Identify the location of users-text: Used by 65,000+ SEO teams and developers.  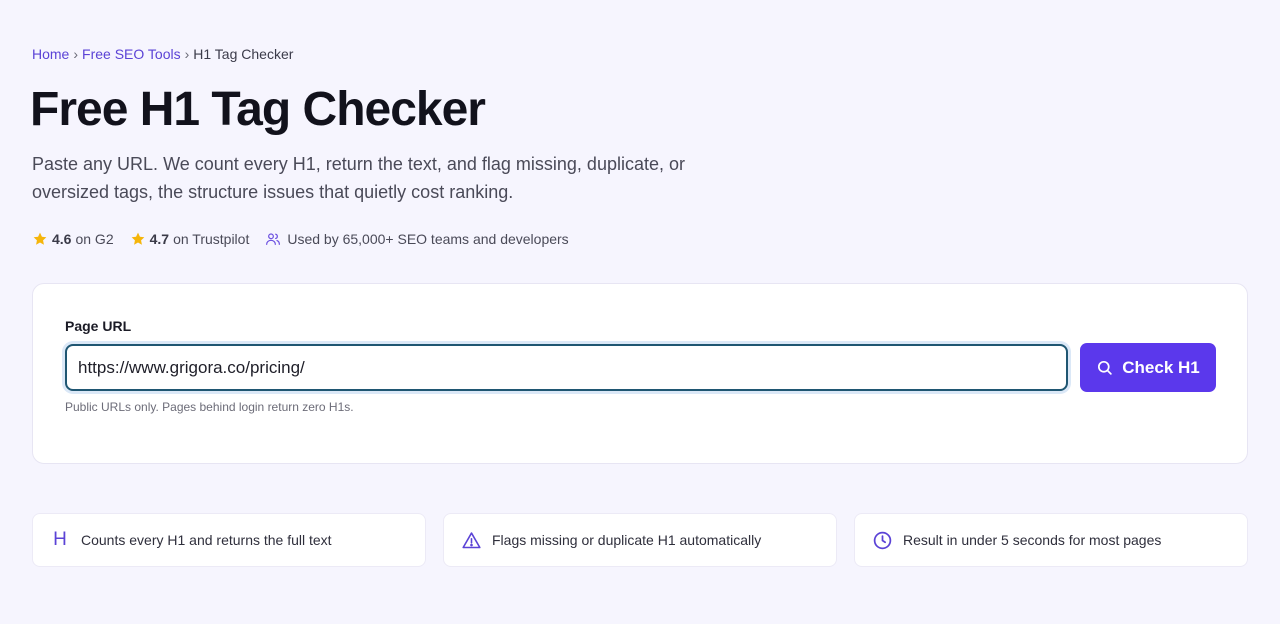
(428, 239).